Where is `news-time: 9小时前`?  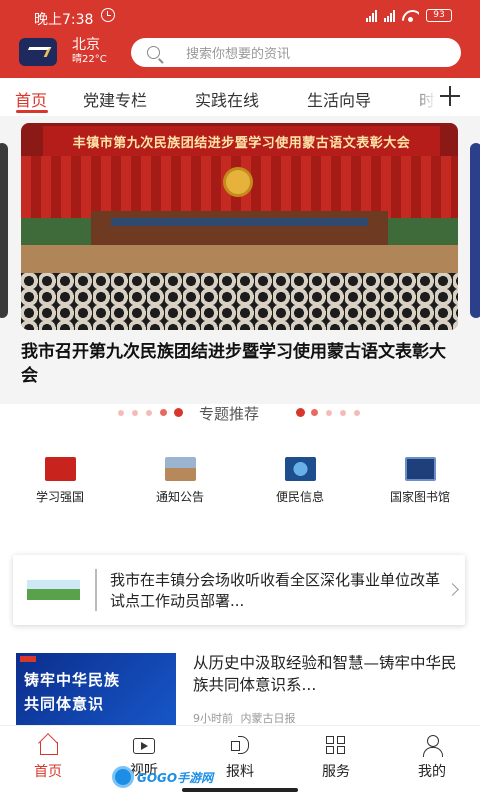 news-time: 9小时前 is located at coordinates (213, 718).